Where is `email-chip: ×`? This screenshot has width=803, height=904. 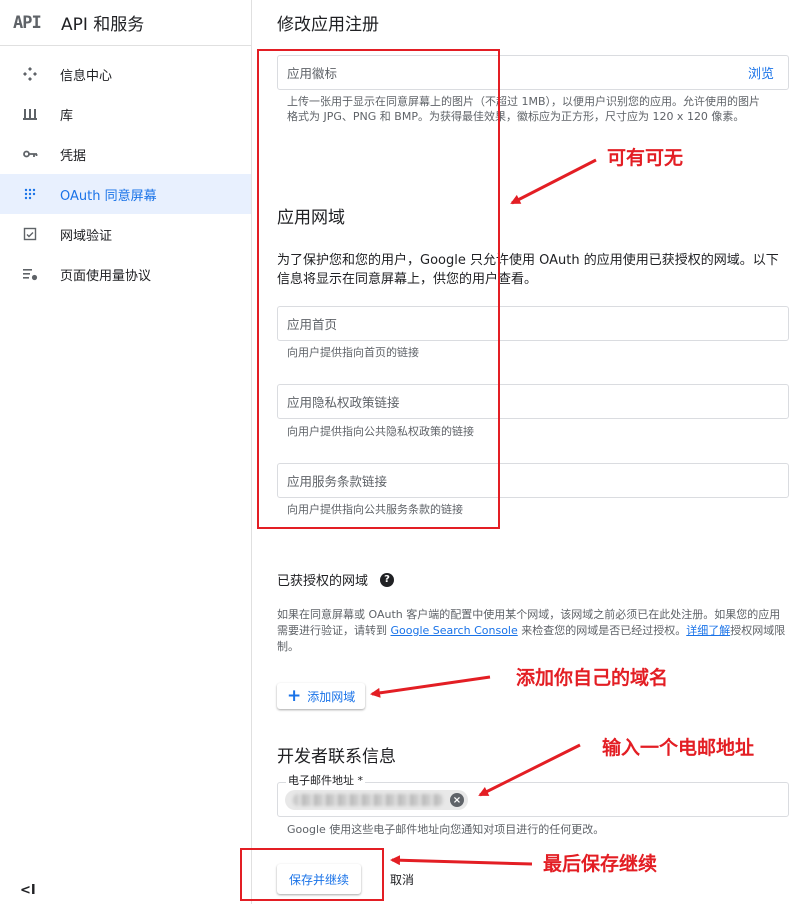 email-chip: × is located at coordinates (376, 800).